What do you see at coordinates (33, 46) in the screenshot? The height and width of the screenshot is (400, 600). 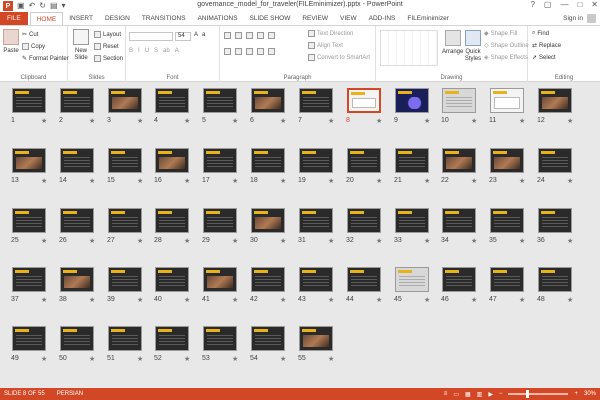 I see `copy-button: Copy` at bounding box center [33, 46].